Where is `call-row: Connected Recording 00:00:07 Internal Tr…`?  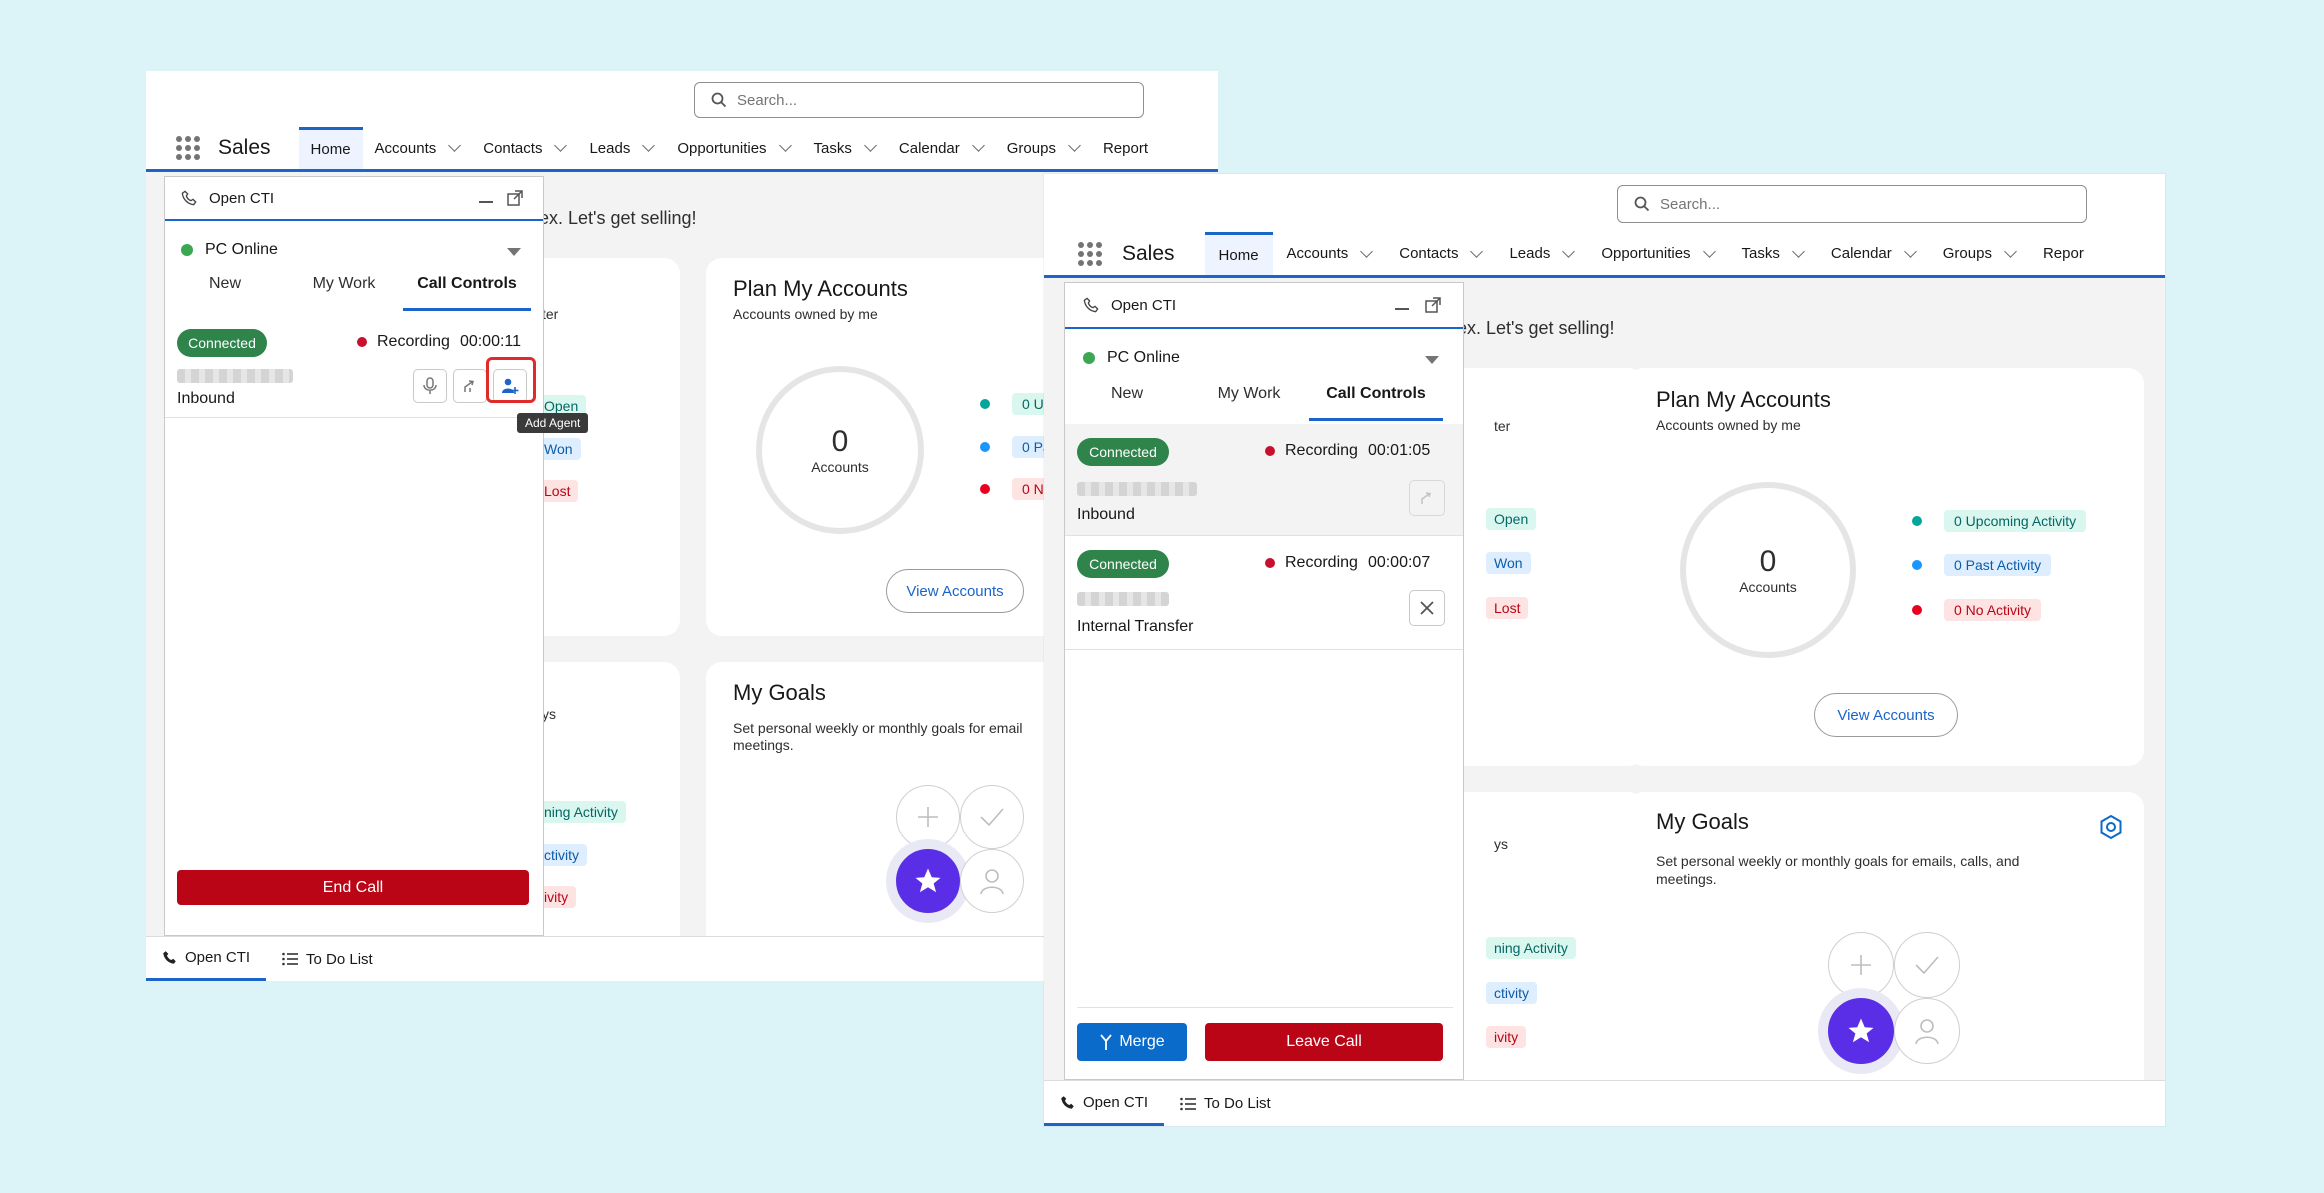 call-row: Connected Recording 00:00:07 Internal Tr… is located at coordinates (1264, 593).